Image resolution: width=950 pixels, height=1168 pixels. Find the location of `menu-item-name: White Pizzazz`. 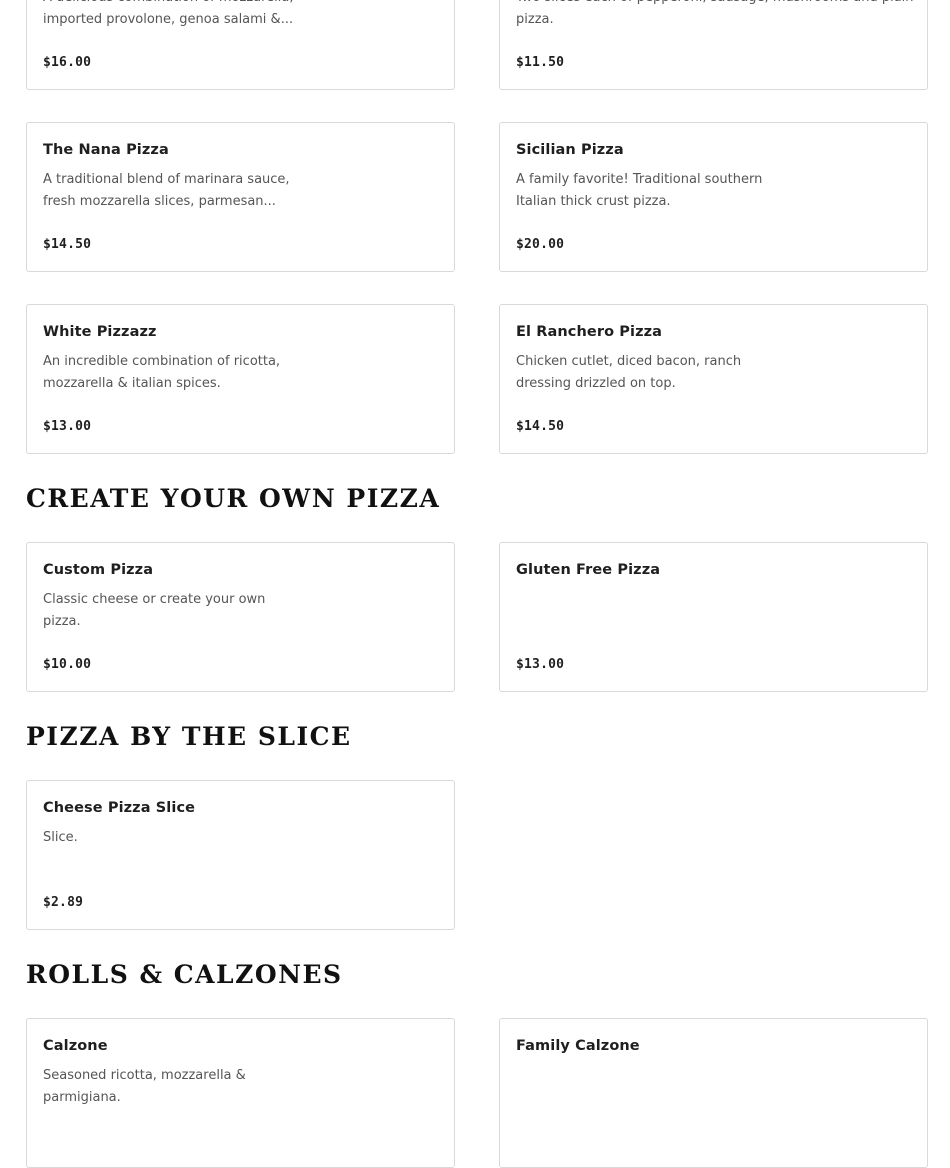

menu-item-name: White Pizzazz is located at coordinates (100, 332).